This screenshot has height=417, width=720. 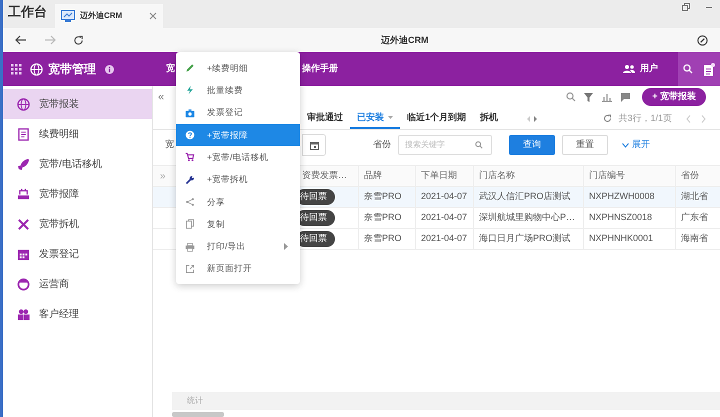 What do you see at coordinates (437, 118) in the screenshot?
I see `view-tab: 临近1个月到期` at bounding box center [437, 118].